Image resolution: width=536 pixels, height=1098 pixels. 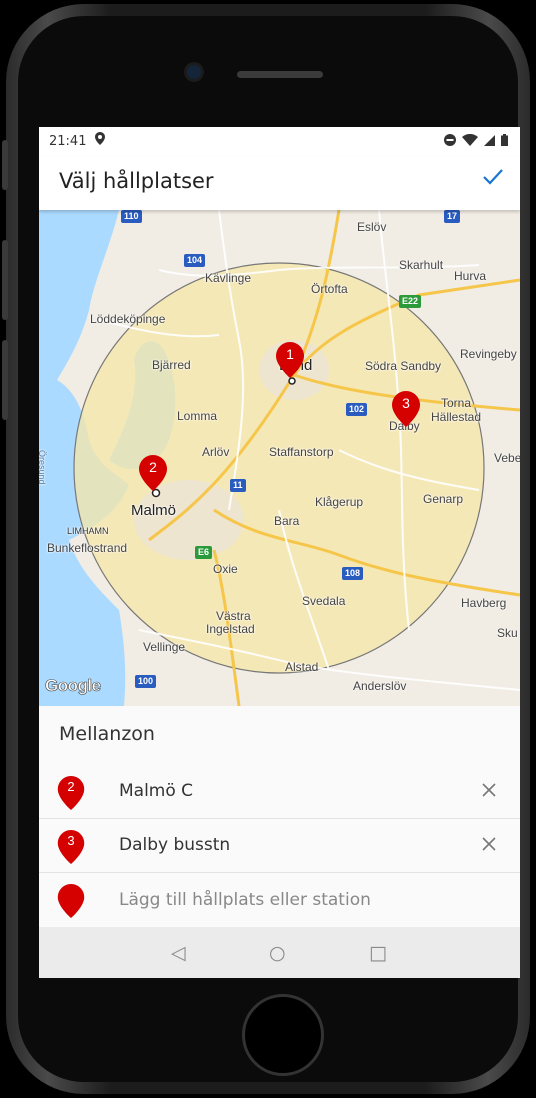 What do you see at coordinates (154, 510) in the screenshot?
I see `map-label-malmo: Malmö` at bounding box center [154, 510].